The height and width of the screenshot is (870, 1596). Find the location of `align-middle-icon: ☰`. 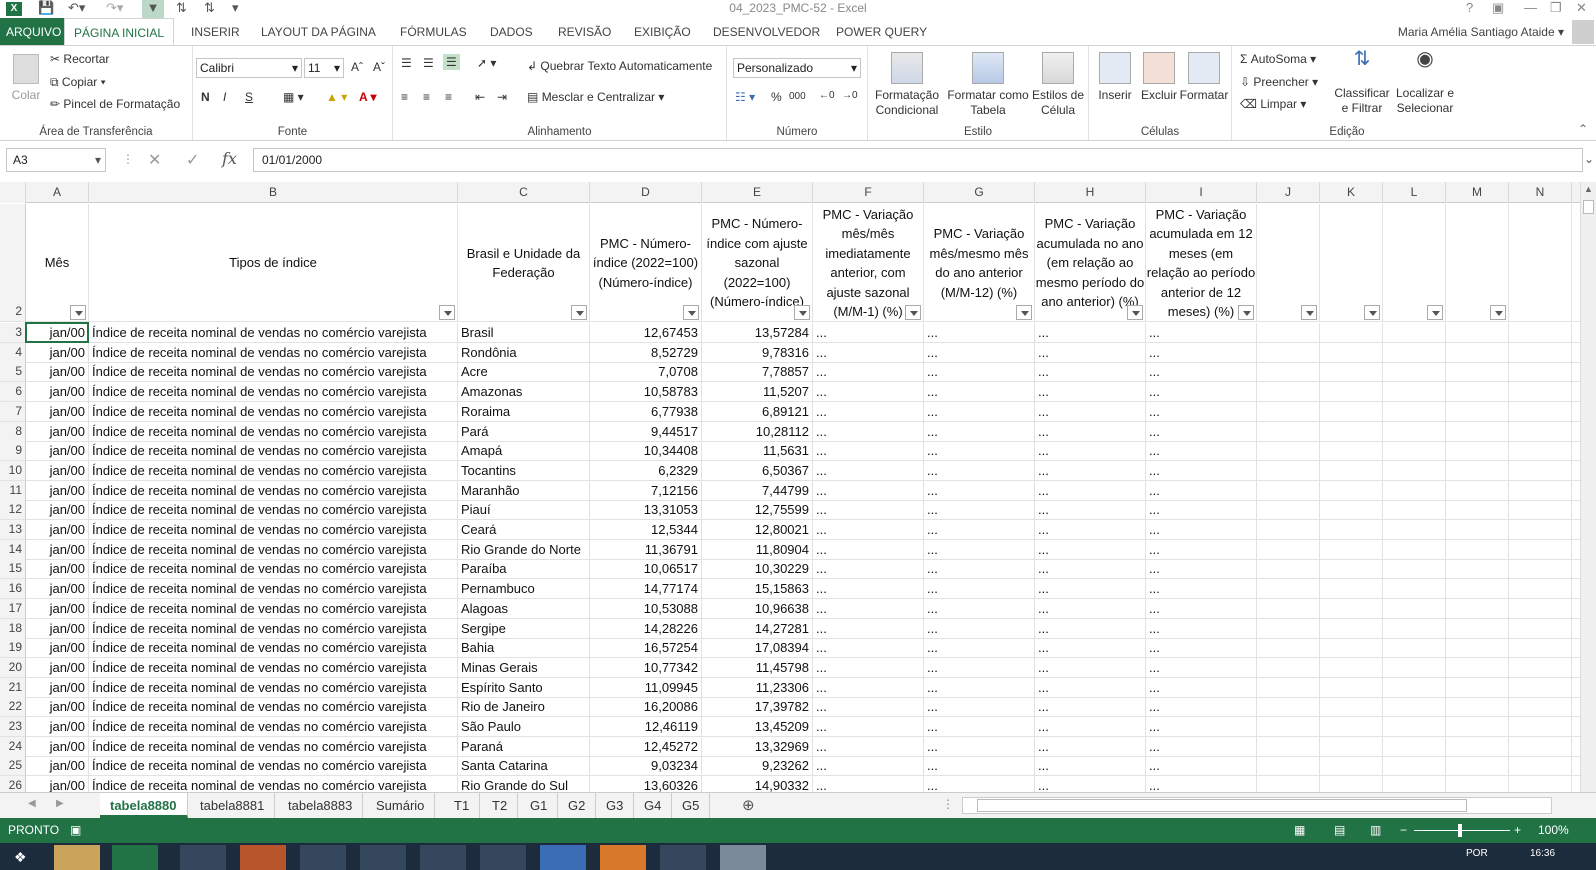

align-middle-icon: ☰ is located at coordinates (428, 63).